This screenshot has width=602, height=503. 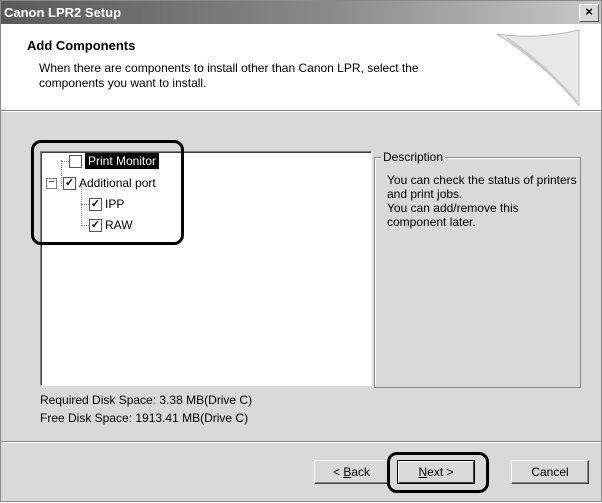 What do you see at coordinates (550, 472) in the screenshot?
I see `cancel-button: Cancel` at bounding box center [550, 472].